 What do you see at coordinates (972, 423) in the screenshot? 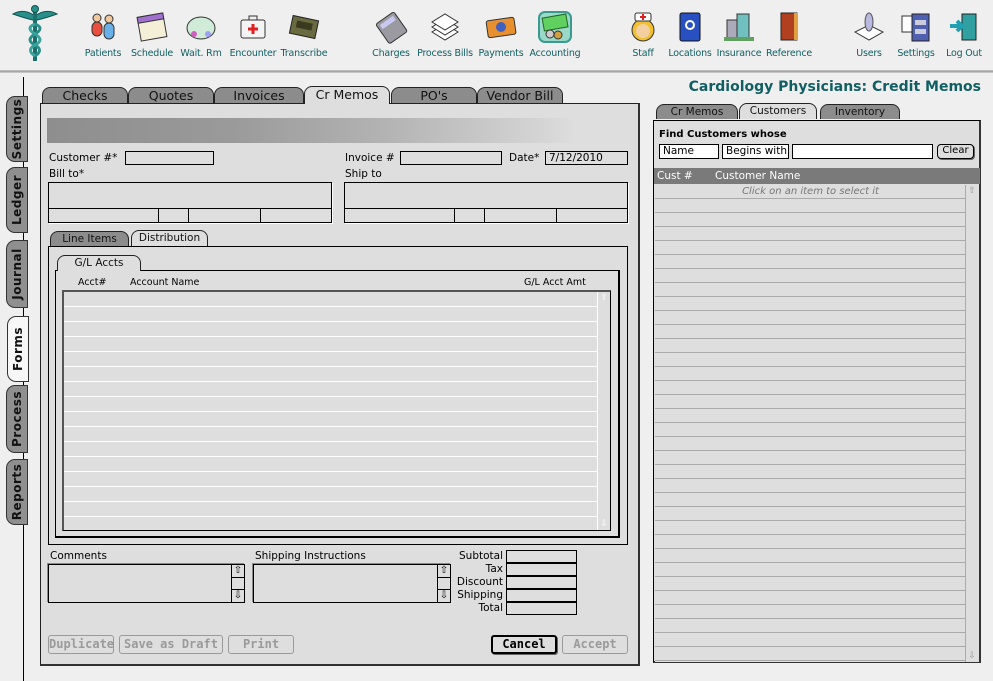
I see `customer-list-scrollbar: ⇧ ⇩` at bounding box center [972, 423].